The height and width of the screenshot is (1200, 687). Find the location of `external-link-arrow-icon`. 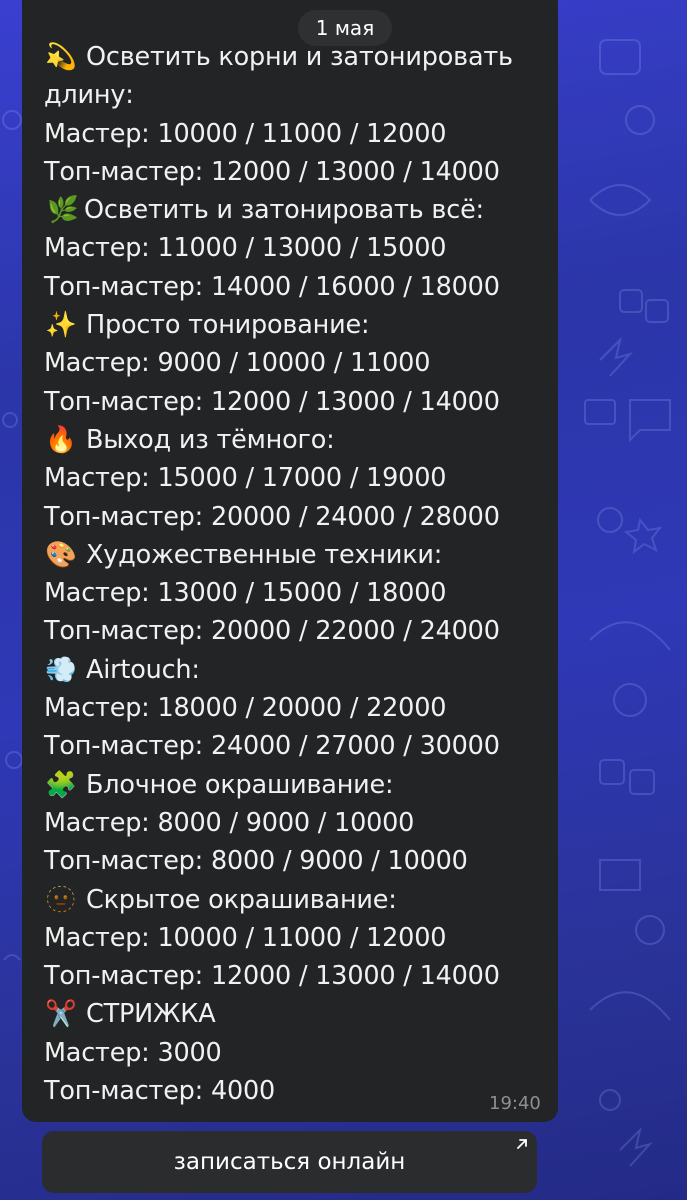

external-link-arrow-icon is located at coordinates (522, 1144).